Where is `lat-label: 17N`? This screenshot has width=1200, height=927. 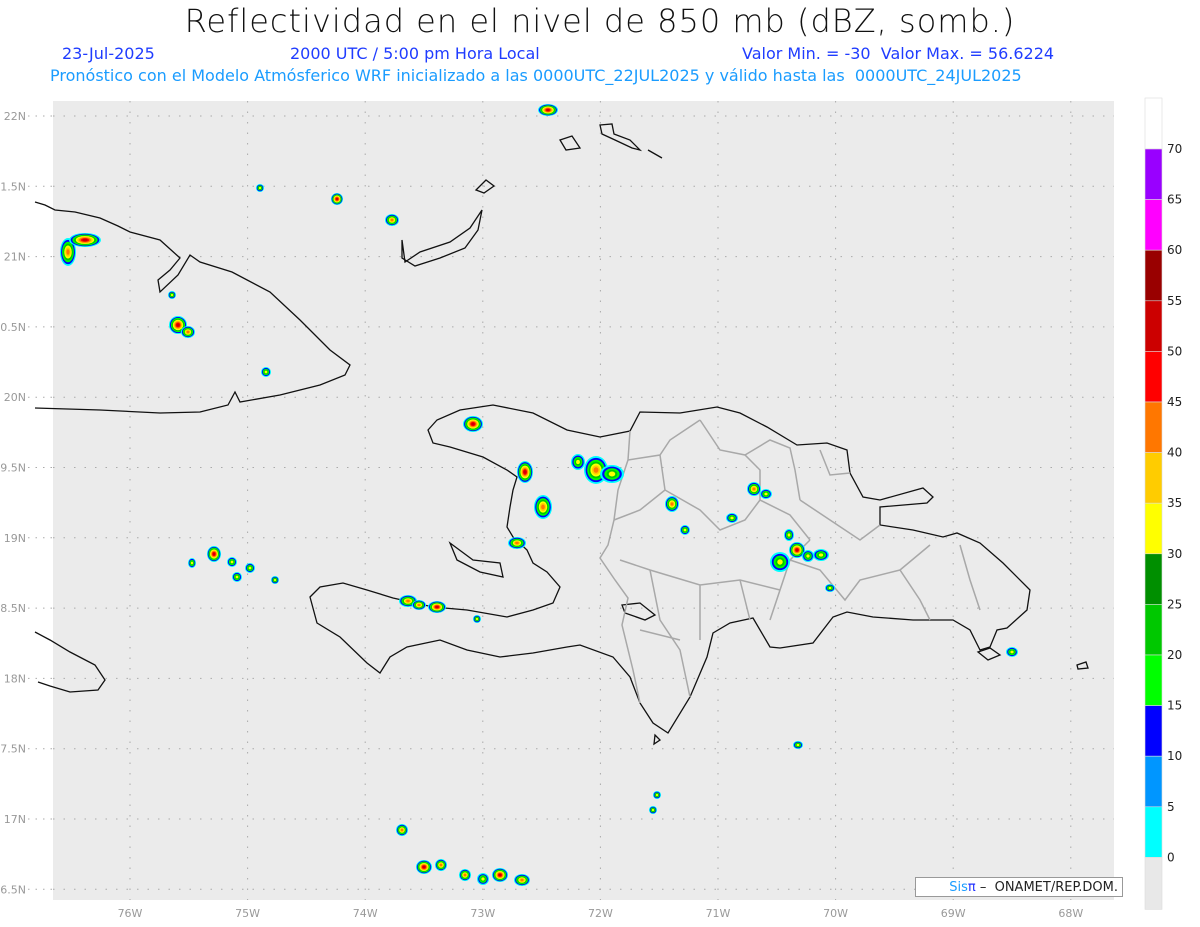 lat-label: 17N is located at coordinates (15, 819).